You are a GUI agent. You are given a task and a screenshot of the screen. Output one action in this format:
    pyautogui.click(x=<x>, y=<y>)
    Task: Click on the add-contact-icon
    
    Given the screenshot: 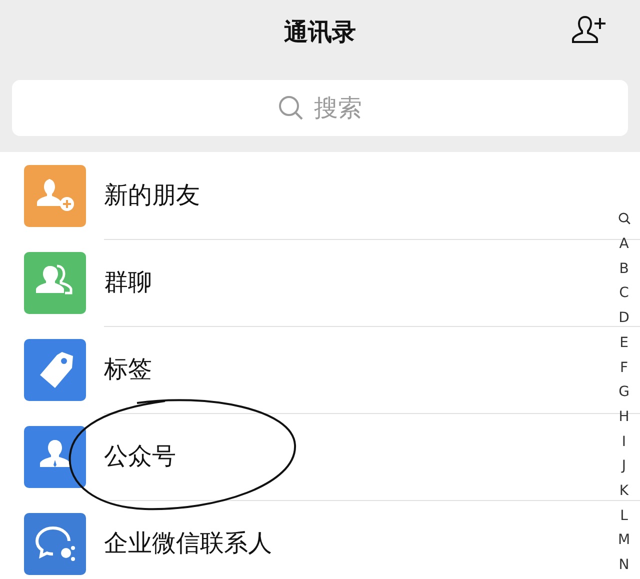 What is the action you would take?
    pyautogui.click(x=590, y=30)
    